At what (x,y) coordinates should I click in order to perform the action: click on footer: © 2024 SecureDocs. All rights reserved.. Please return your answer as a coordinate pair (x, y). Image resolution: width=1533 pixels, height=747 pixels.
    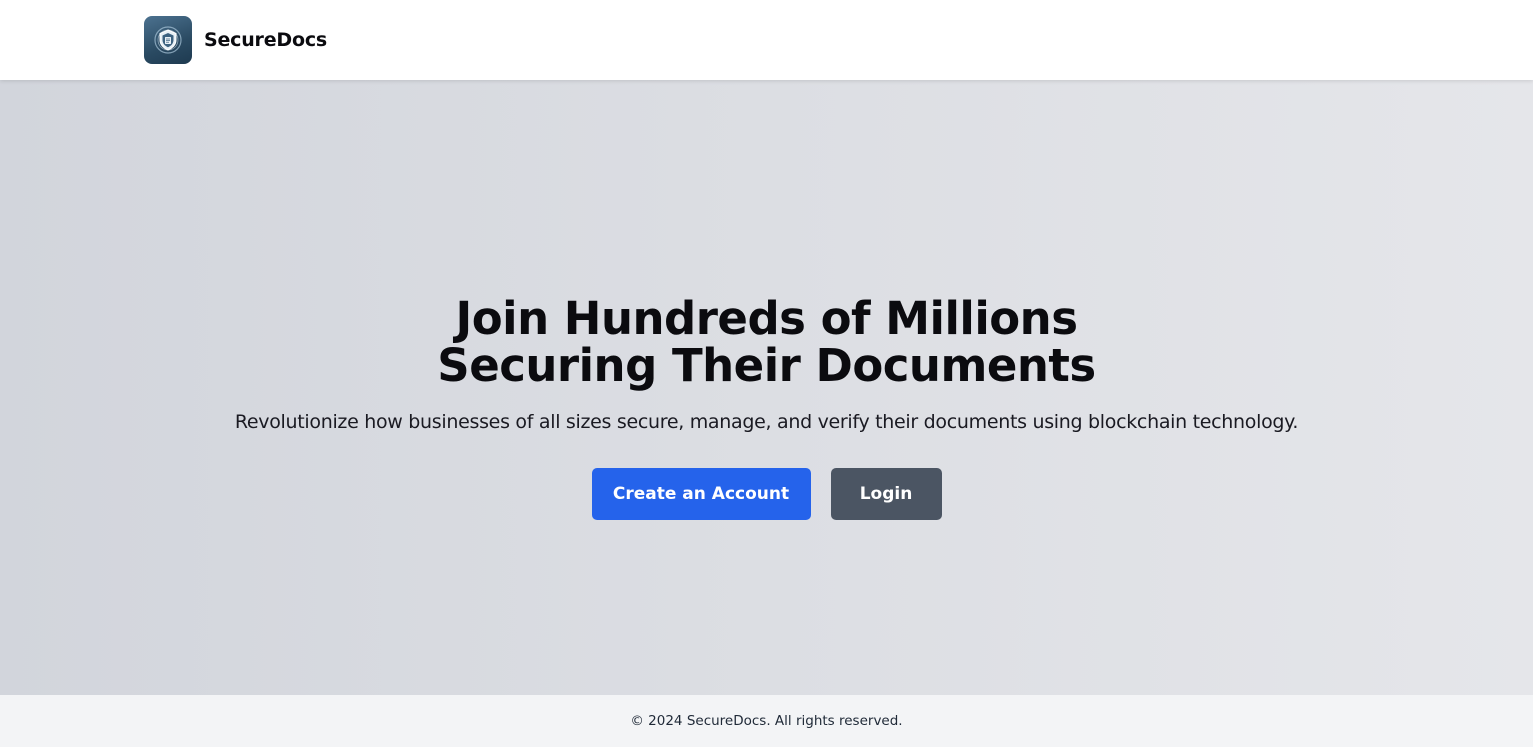
    Looking at the image, I should click on (766, 721).